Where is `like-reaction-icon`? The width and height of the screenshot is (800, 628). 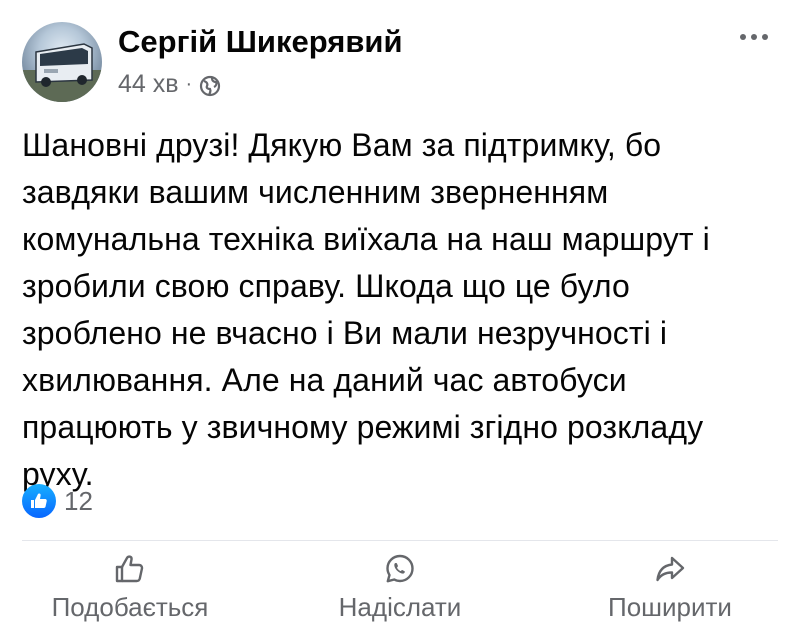
like-reaction-icon is located at coordinates (39, 501).